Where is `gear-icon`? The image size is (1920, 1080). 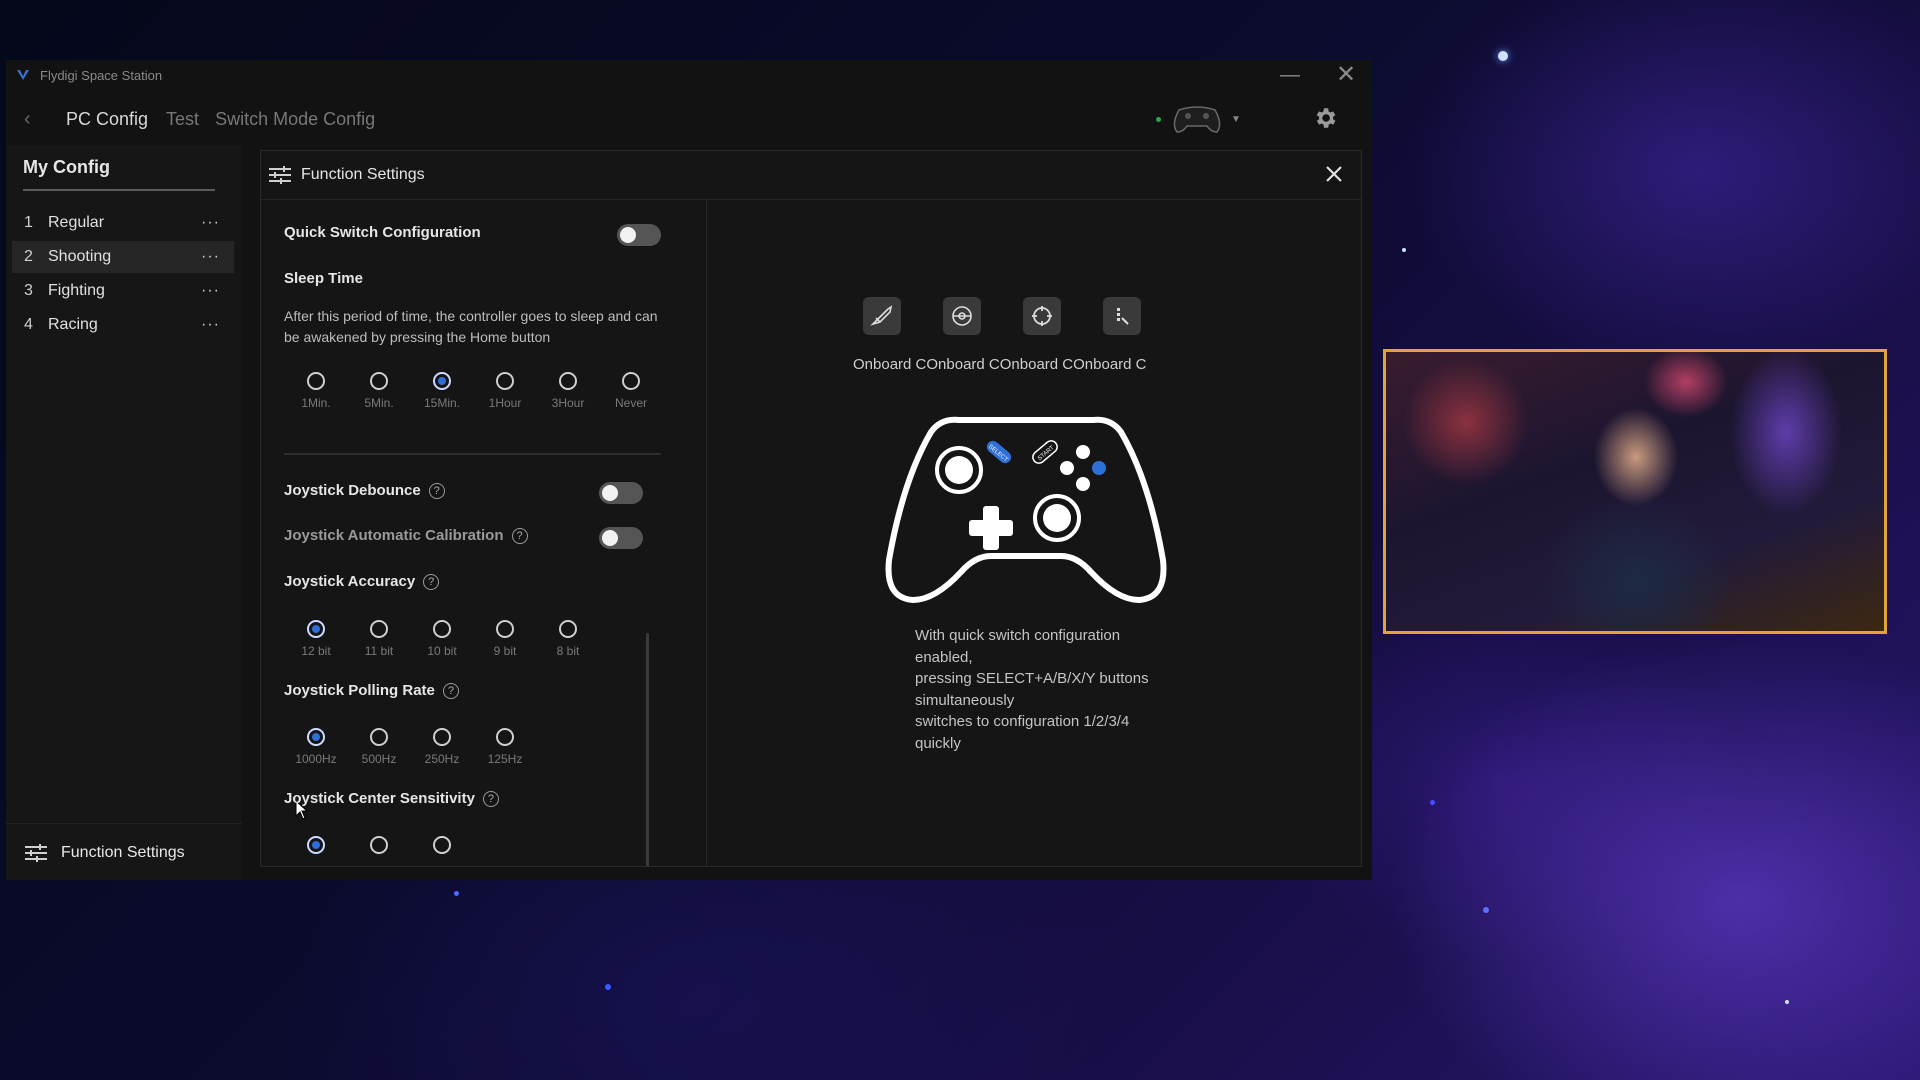 gear-icon is located at coordinates (1325, 118).